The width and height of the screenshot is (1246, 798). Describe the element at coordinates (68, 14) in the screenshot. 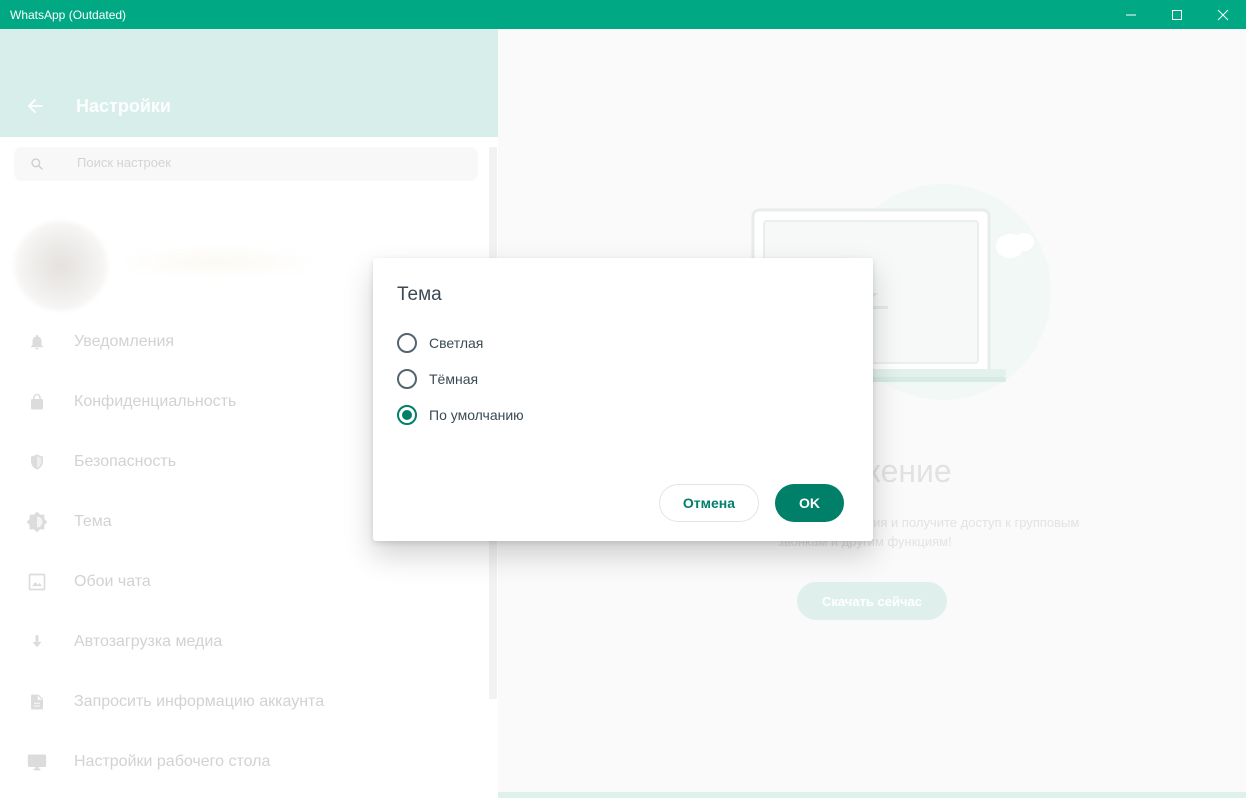

I see `window-title: WhatsApp (Outdated)` at that location.